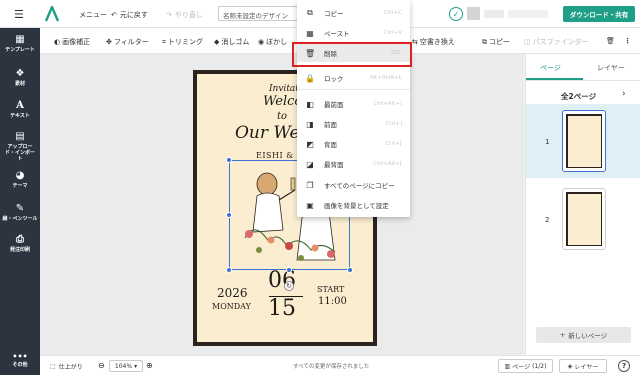 The width and height of the screenshot is (640, 375). What do you see at coordinates (624, 366) in the screenshot?
I see `help-button: ?` at bounding box center [624, 366].